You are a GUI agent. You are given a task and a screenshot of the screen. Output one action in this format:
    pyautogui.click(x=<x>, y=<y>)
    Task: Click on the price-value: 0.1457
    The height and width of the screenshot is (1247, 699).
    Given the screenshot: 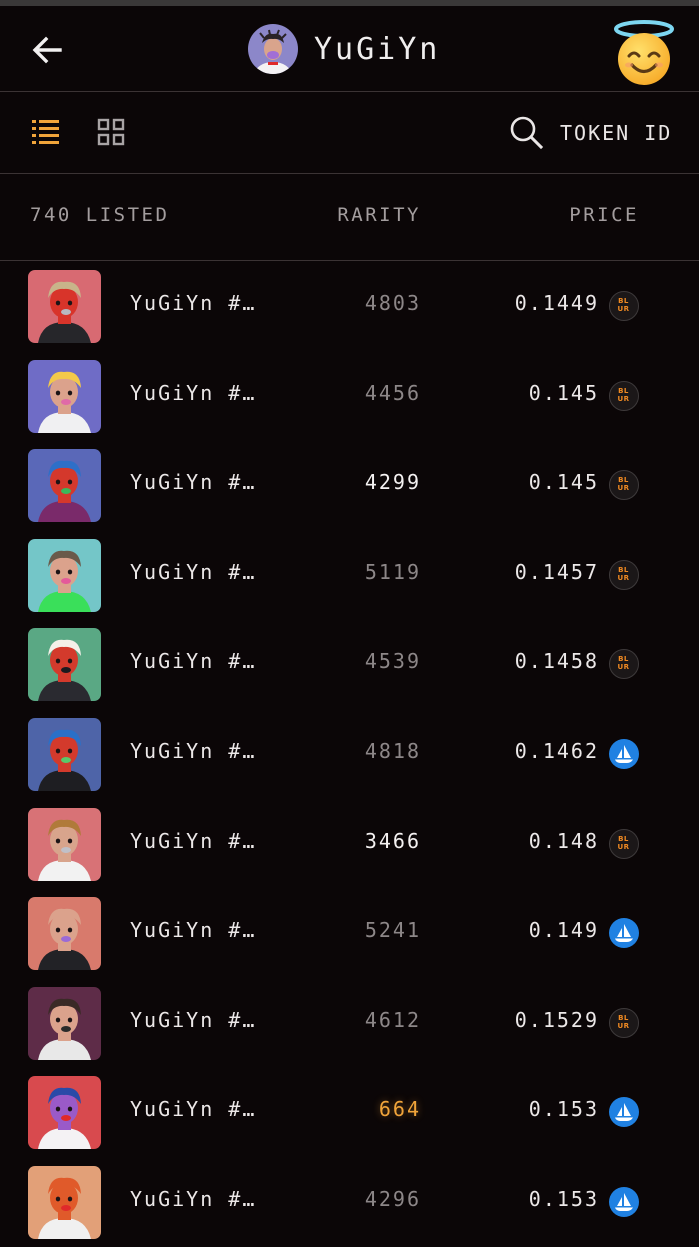 What is the action you would take?
    pyautogui.click(x=556, y=571)
    